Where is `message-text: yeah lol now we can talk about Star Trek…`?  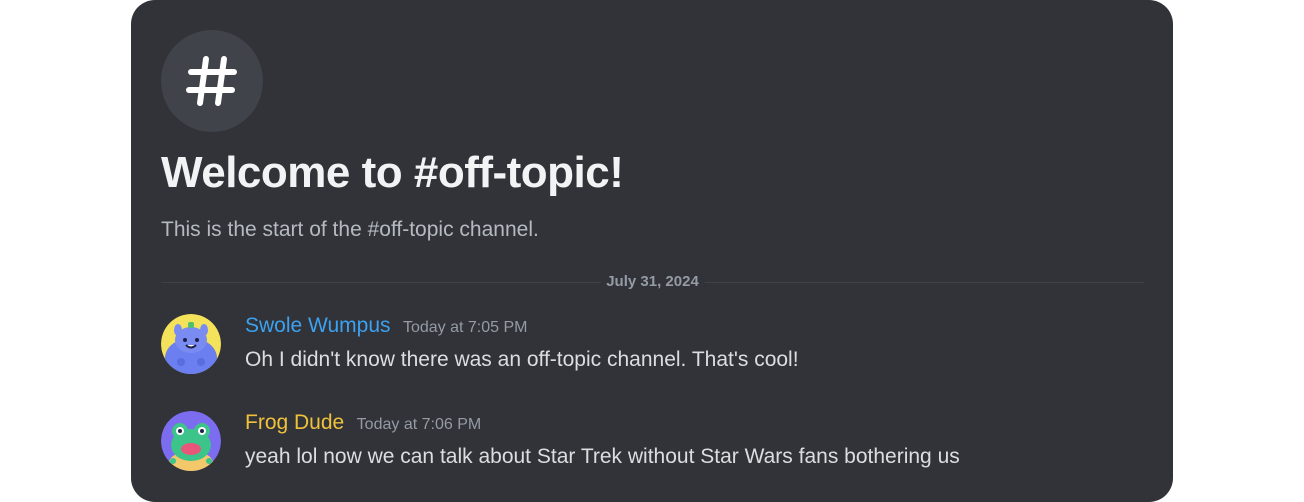
message-text: yeah lol now we can talk about Star Trek… is located at coordinates (602, 456).